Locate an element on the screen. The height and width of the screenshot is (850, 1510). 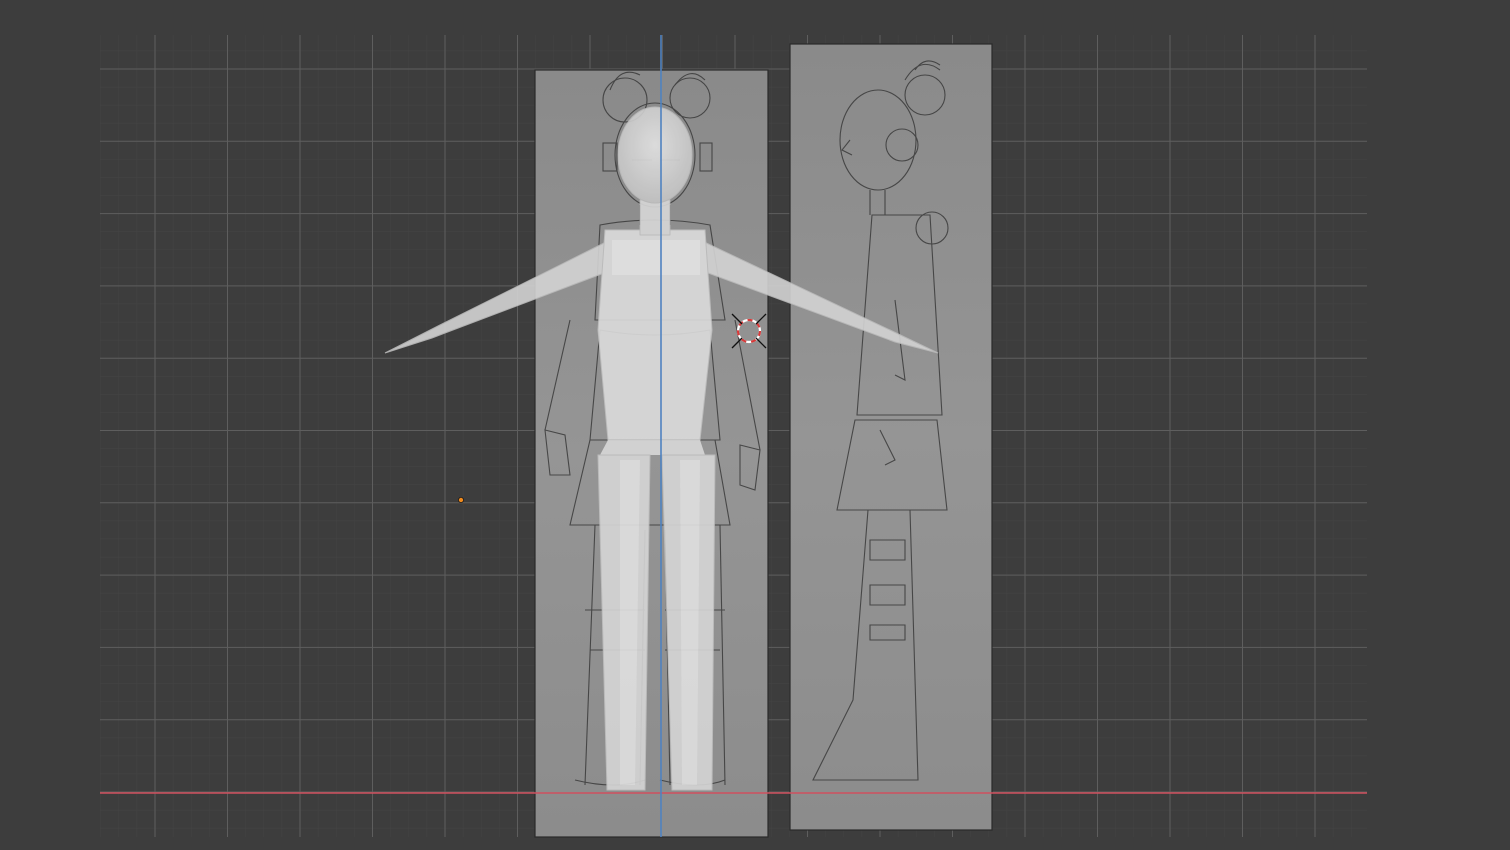
object-origin-dot is located at coordinates (460, 499).